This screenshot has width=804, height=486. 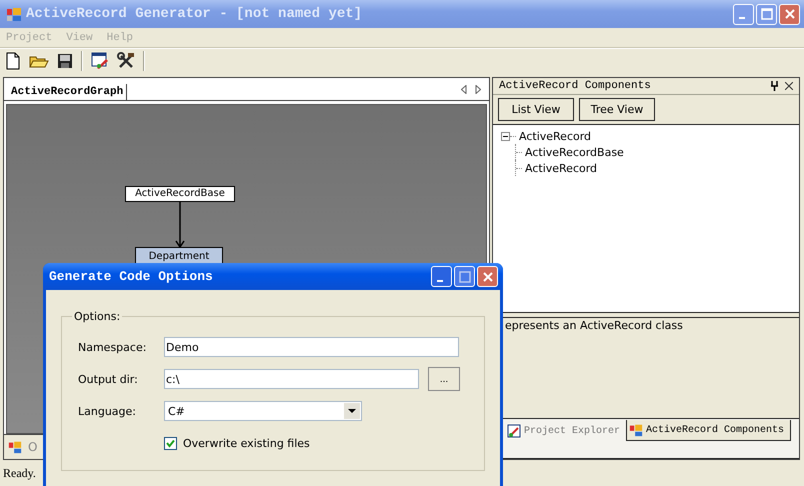 I want to click on group-label: Options:, so click(x=97, y=316).